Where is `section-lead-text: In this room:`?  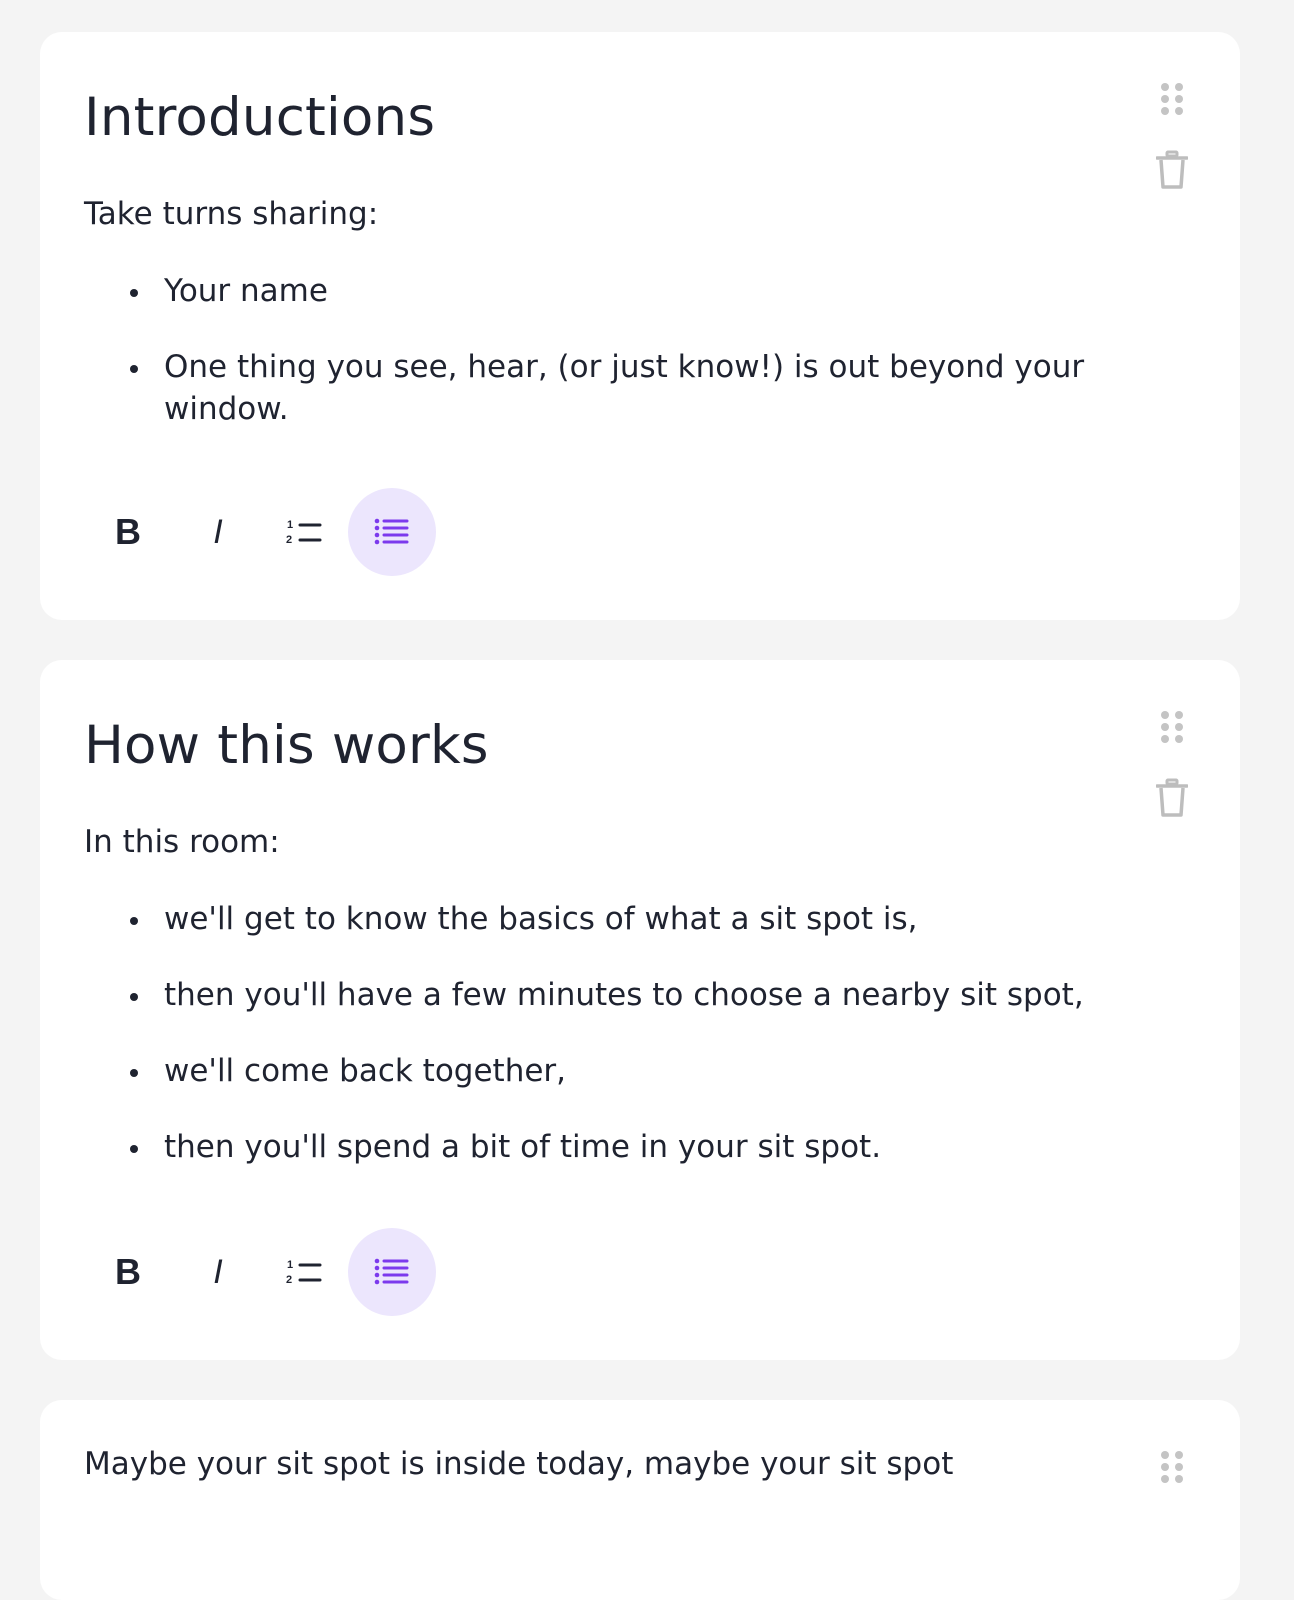 section-lead-text: In this room: is located at coordinates (182, 842).